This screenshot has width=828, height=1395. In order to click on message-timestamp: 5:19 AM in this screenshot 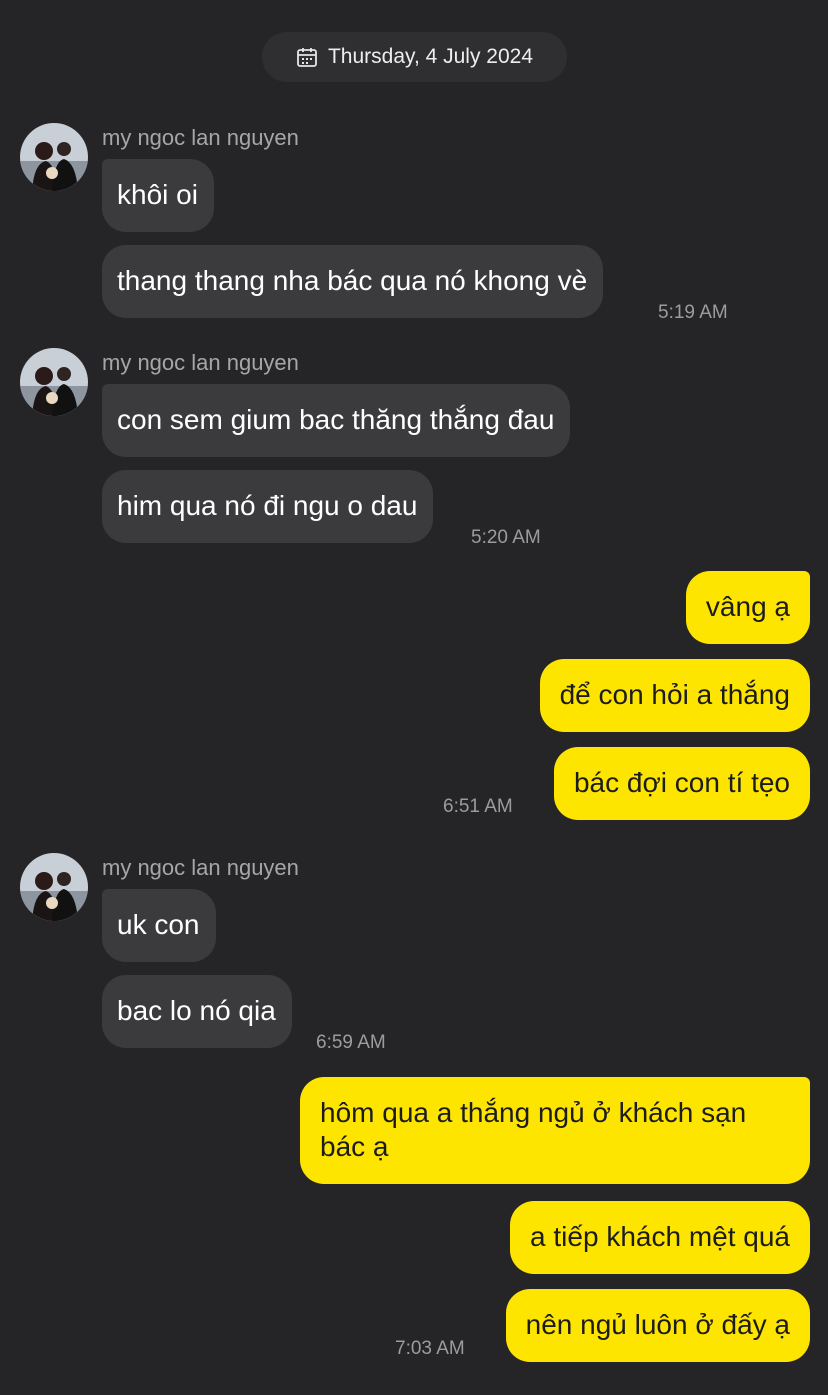, I will do `click(693, 312)`.